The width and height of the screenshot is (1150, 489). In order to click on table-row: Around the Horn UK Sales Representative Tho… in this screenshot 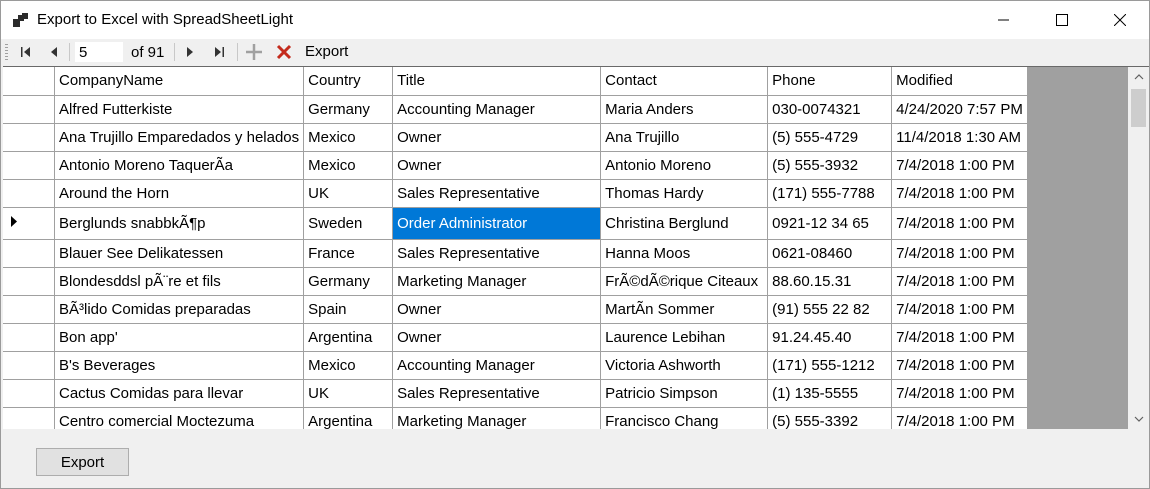, I will do `click(516, 193)`.